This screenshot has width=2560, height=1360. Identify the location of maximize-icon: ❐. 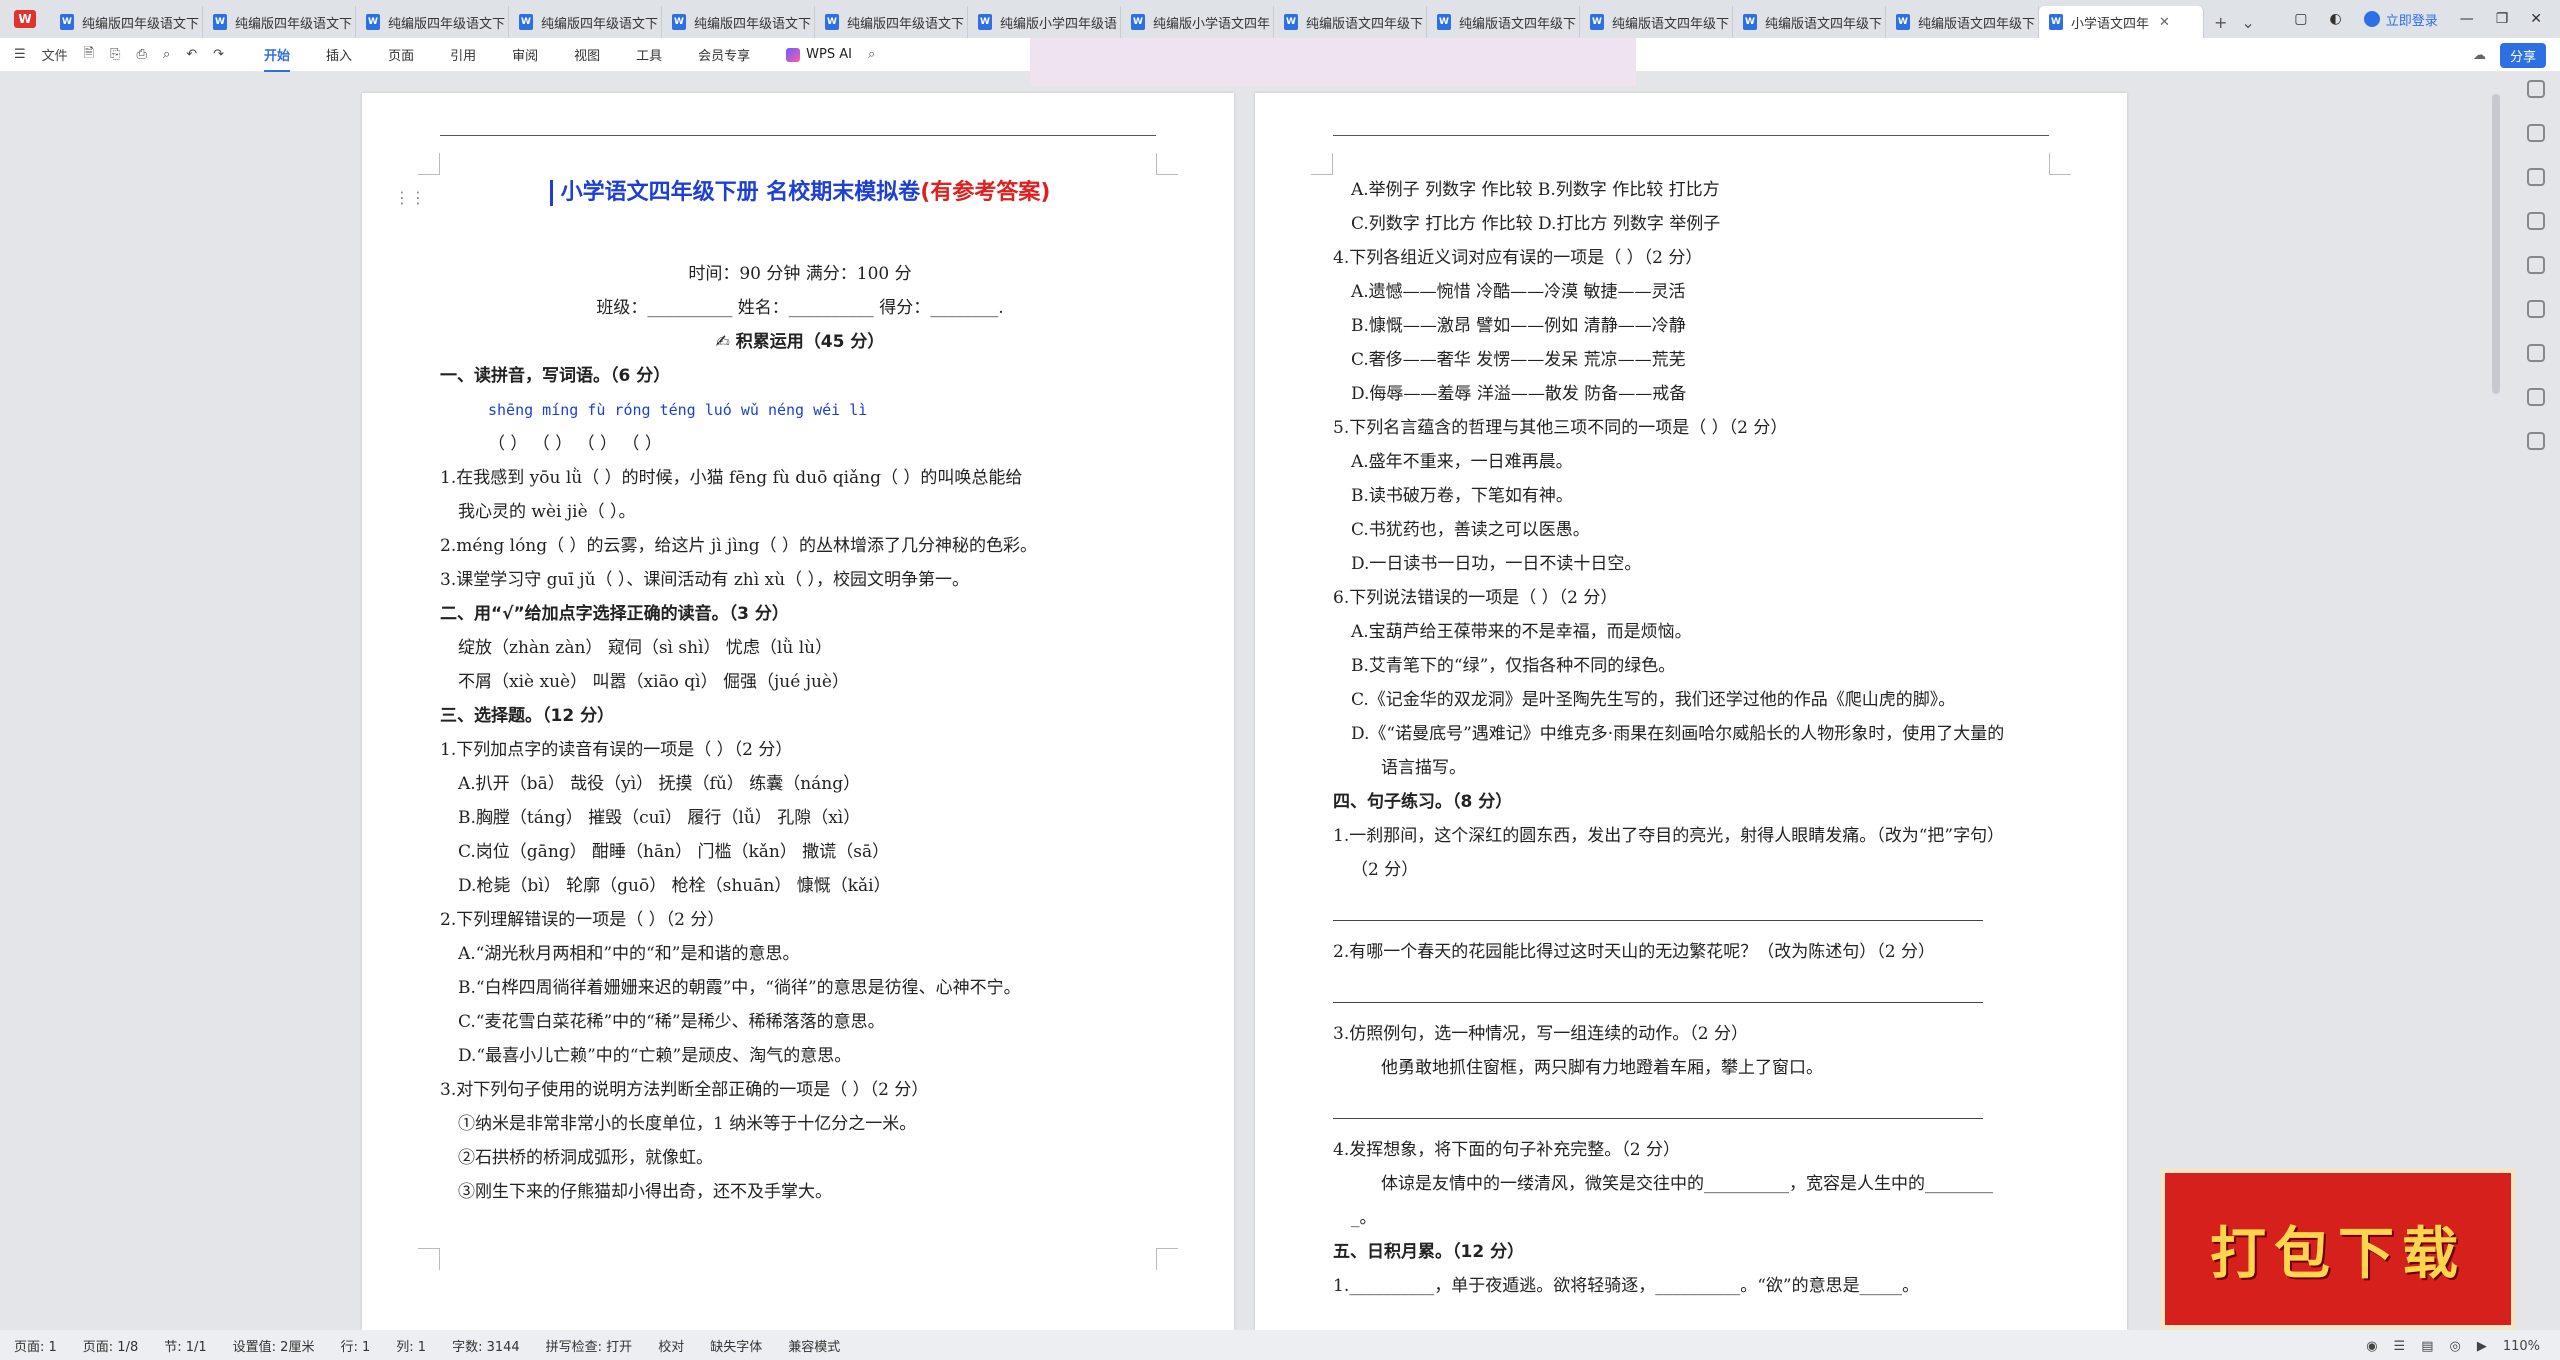
(2502, 19).